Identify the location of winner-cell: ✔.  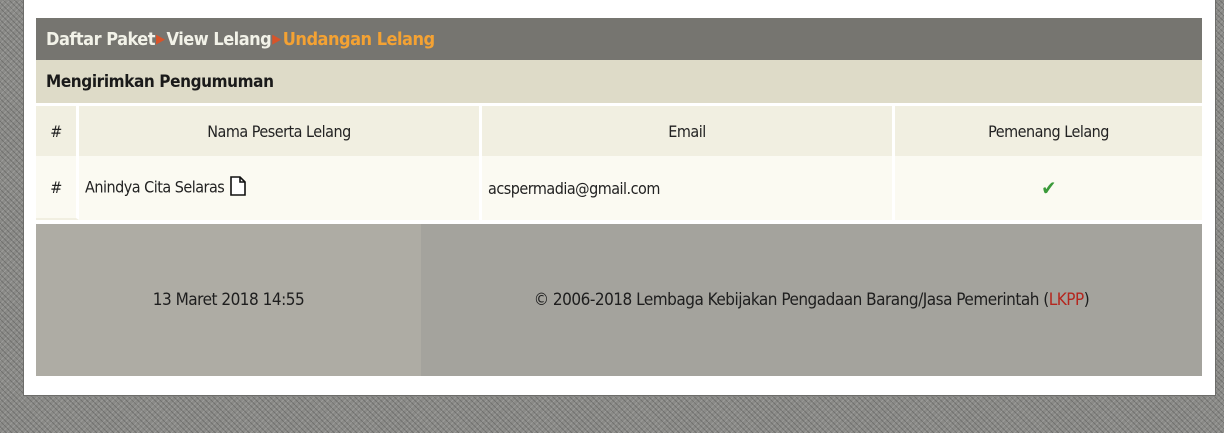
(1048, 188).